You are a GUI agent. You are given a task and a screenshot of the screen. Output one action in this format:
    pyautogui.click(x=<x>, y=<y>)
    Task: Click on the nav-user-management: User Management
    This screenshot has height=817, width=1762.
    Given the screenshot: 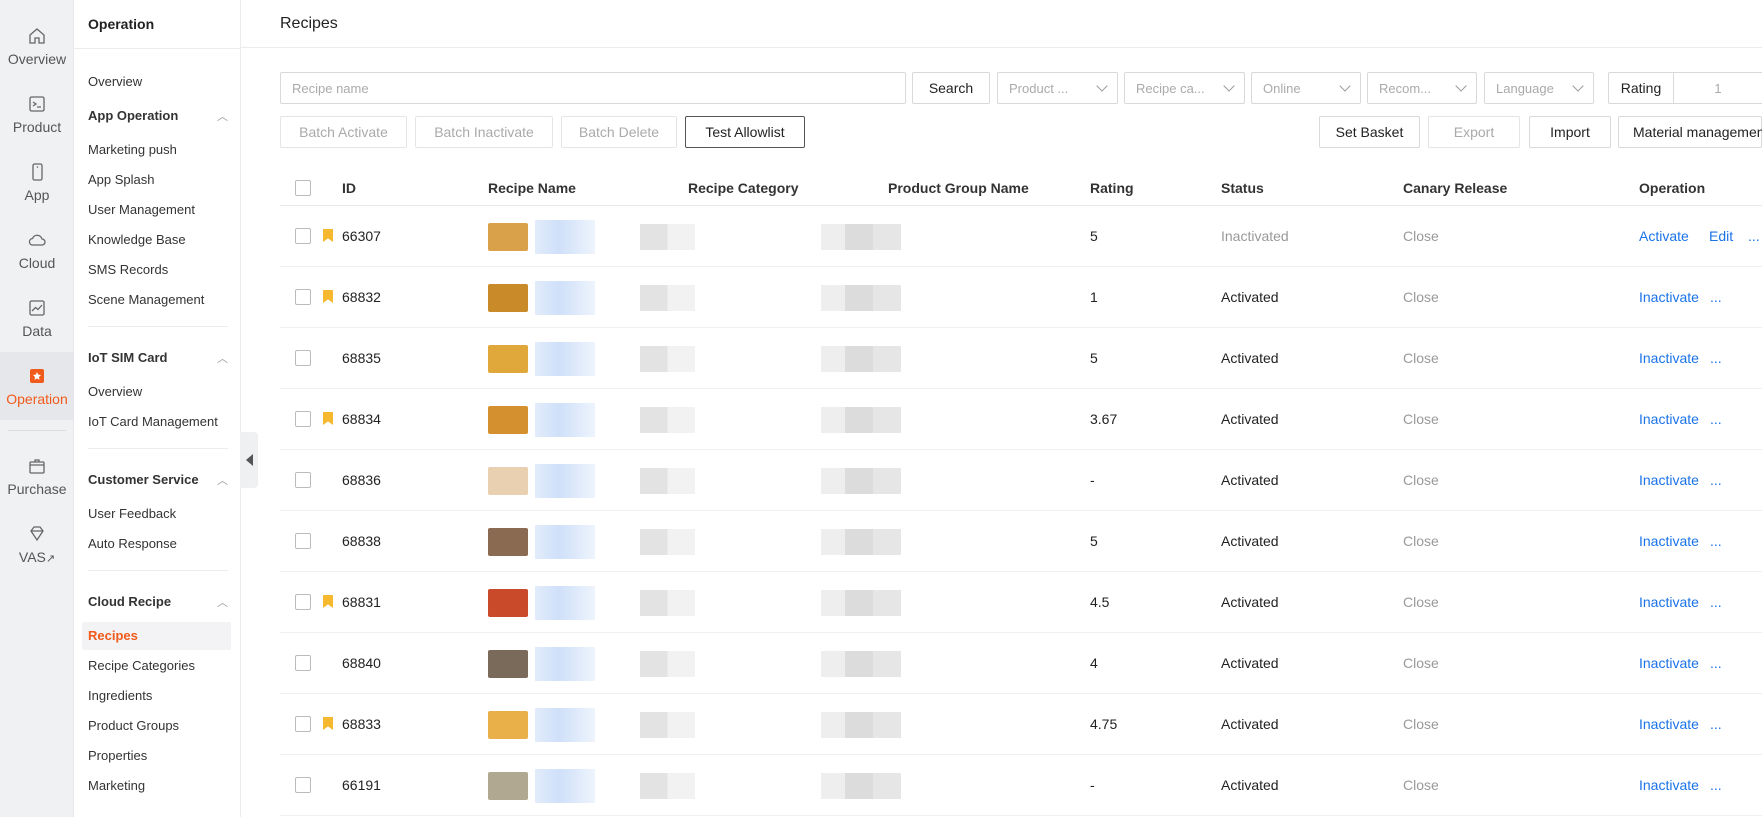 What is the action you would take?
    pyautogui.click(x=141, y=209)
    